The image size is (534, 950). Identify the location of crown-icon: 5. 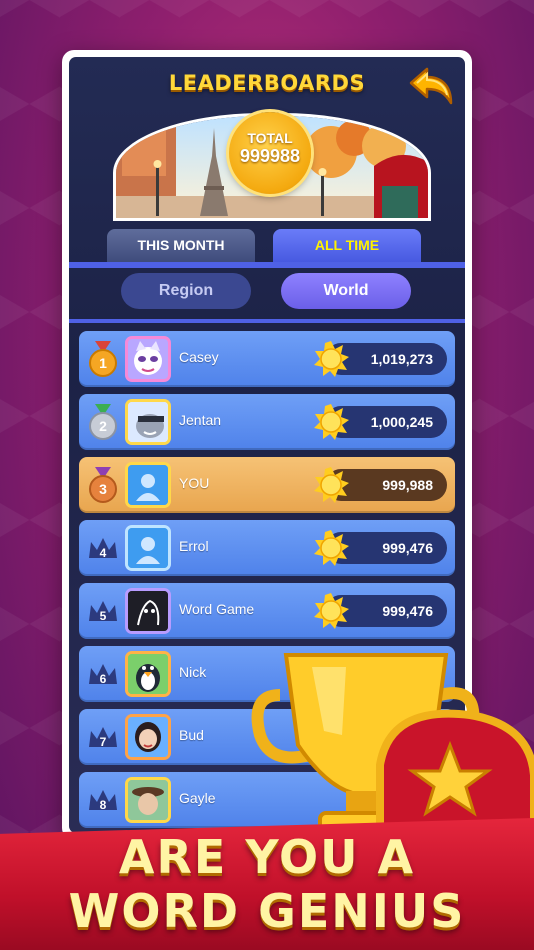
(103, 612).